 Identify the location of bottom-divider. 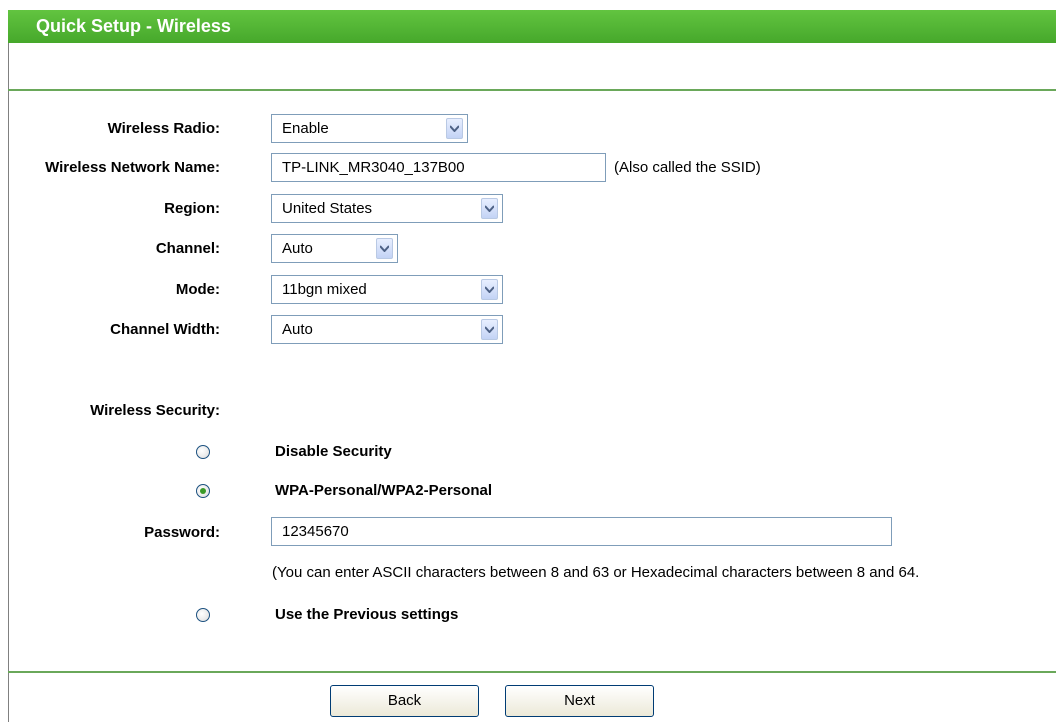
(532, 672).